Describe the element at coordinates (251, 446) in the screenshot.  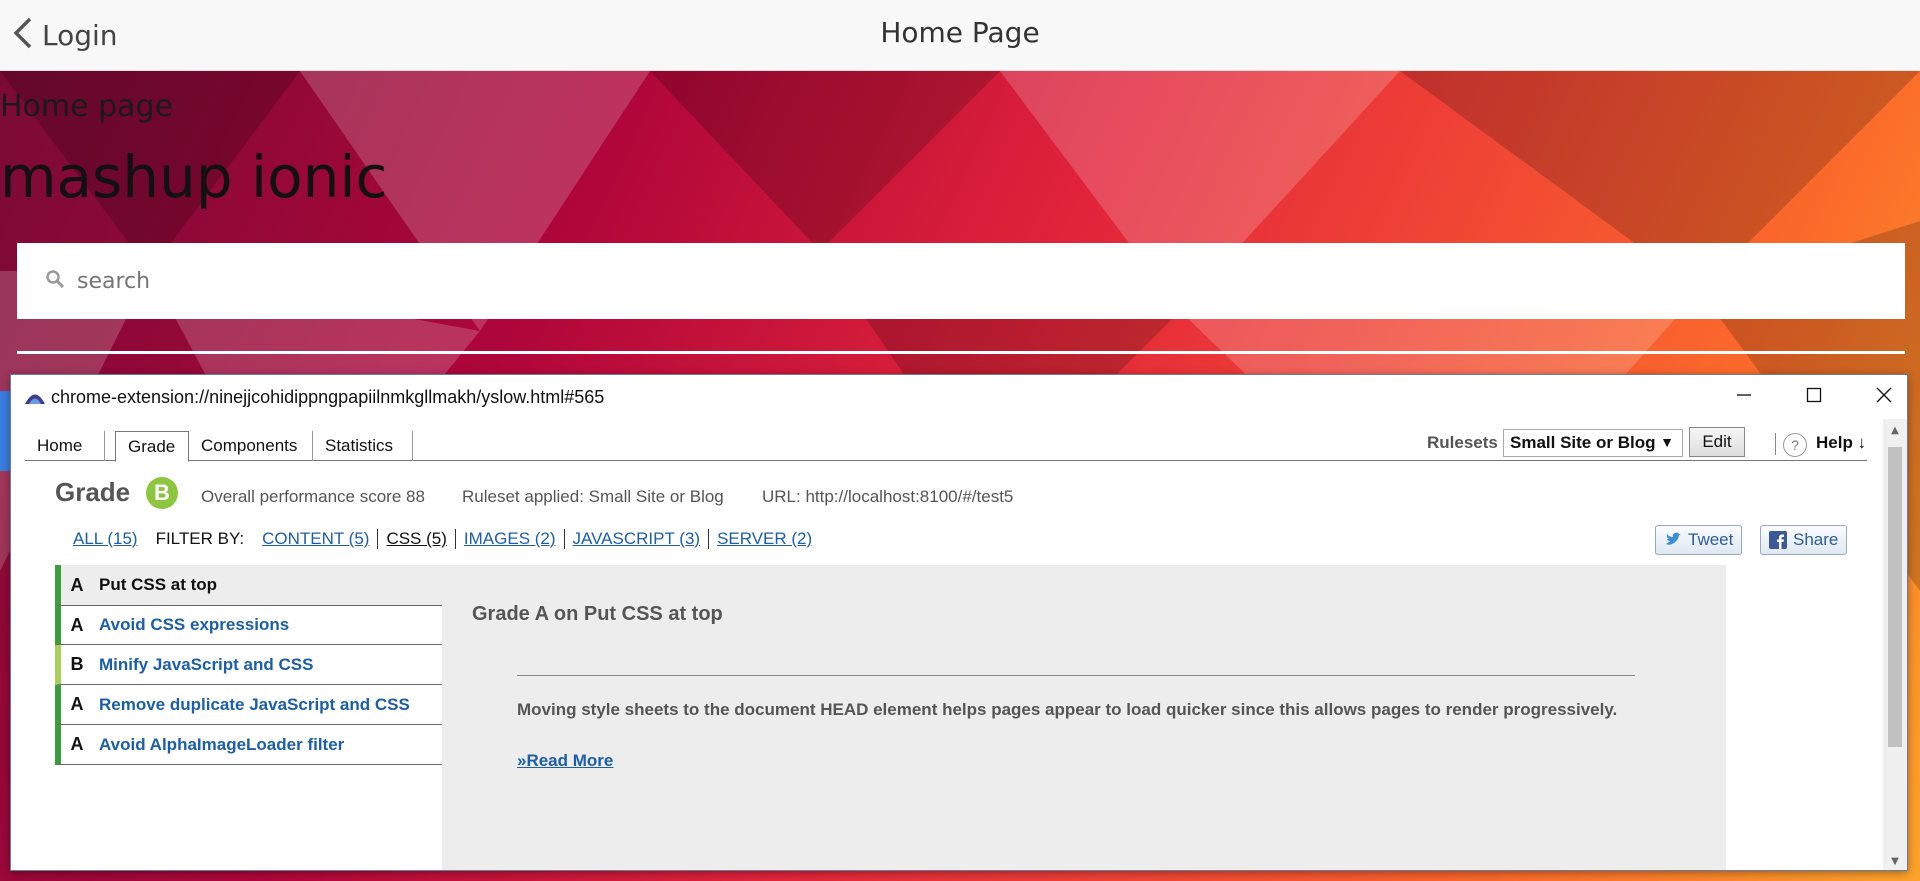
I see `tab-components: Components` at that location.